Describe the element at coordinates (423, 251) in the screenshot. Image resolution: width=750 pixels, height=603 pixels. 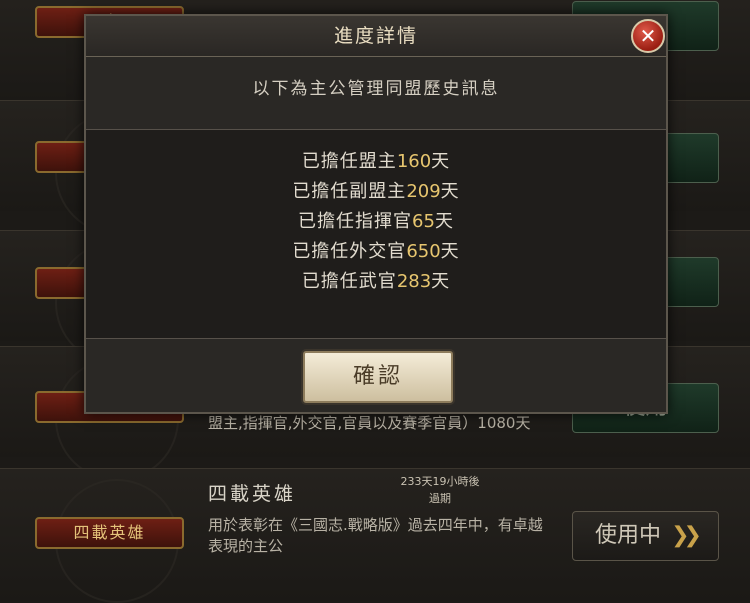
I see `stat-value: 650` at that location.